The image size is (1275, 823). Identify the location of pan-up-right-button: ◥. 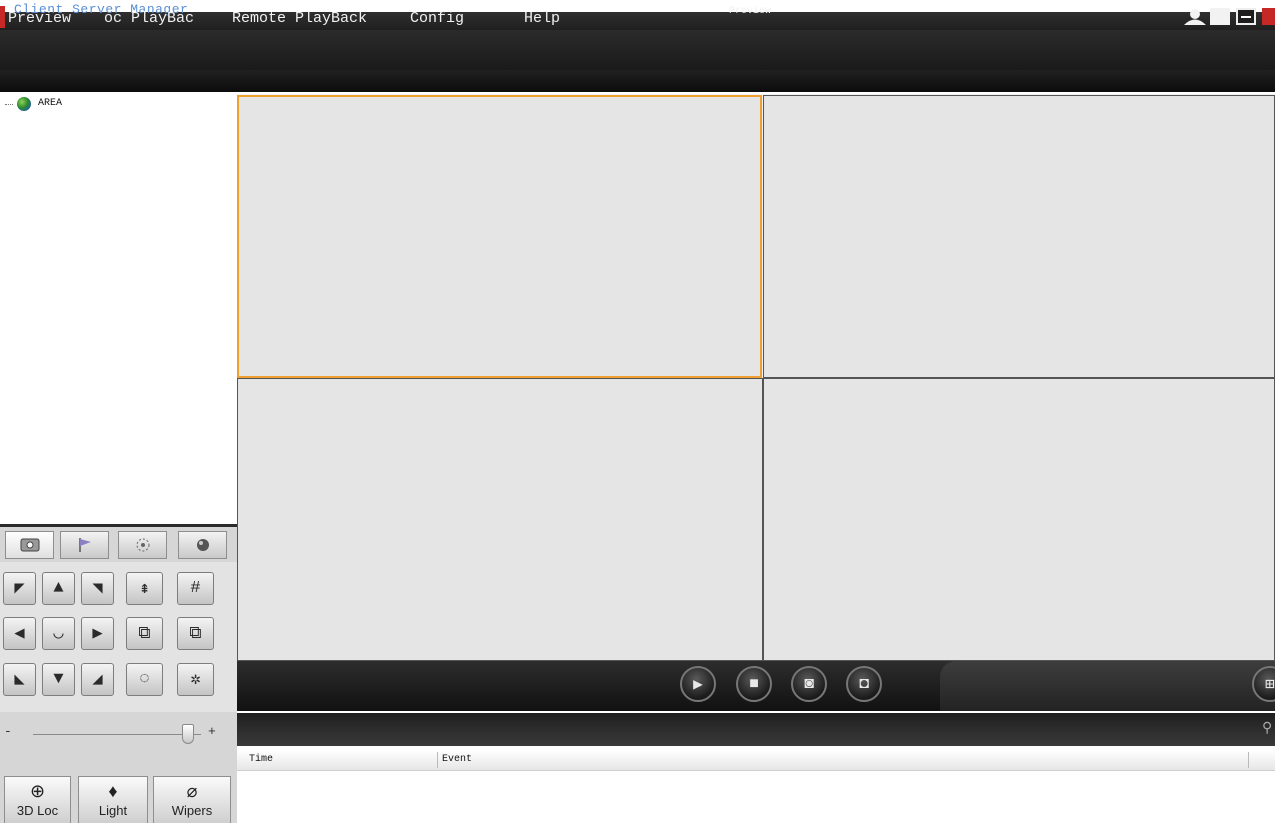
(97, 588).